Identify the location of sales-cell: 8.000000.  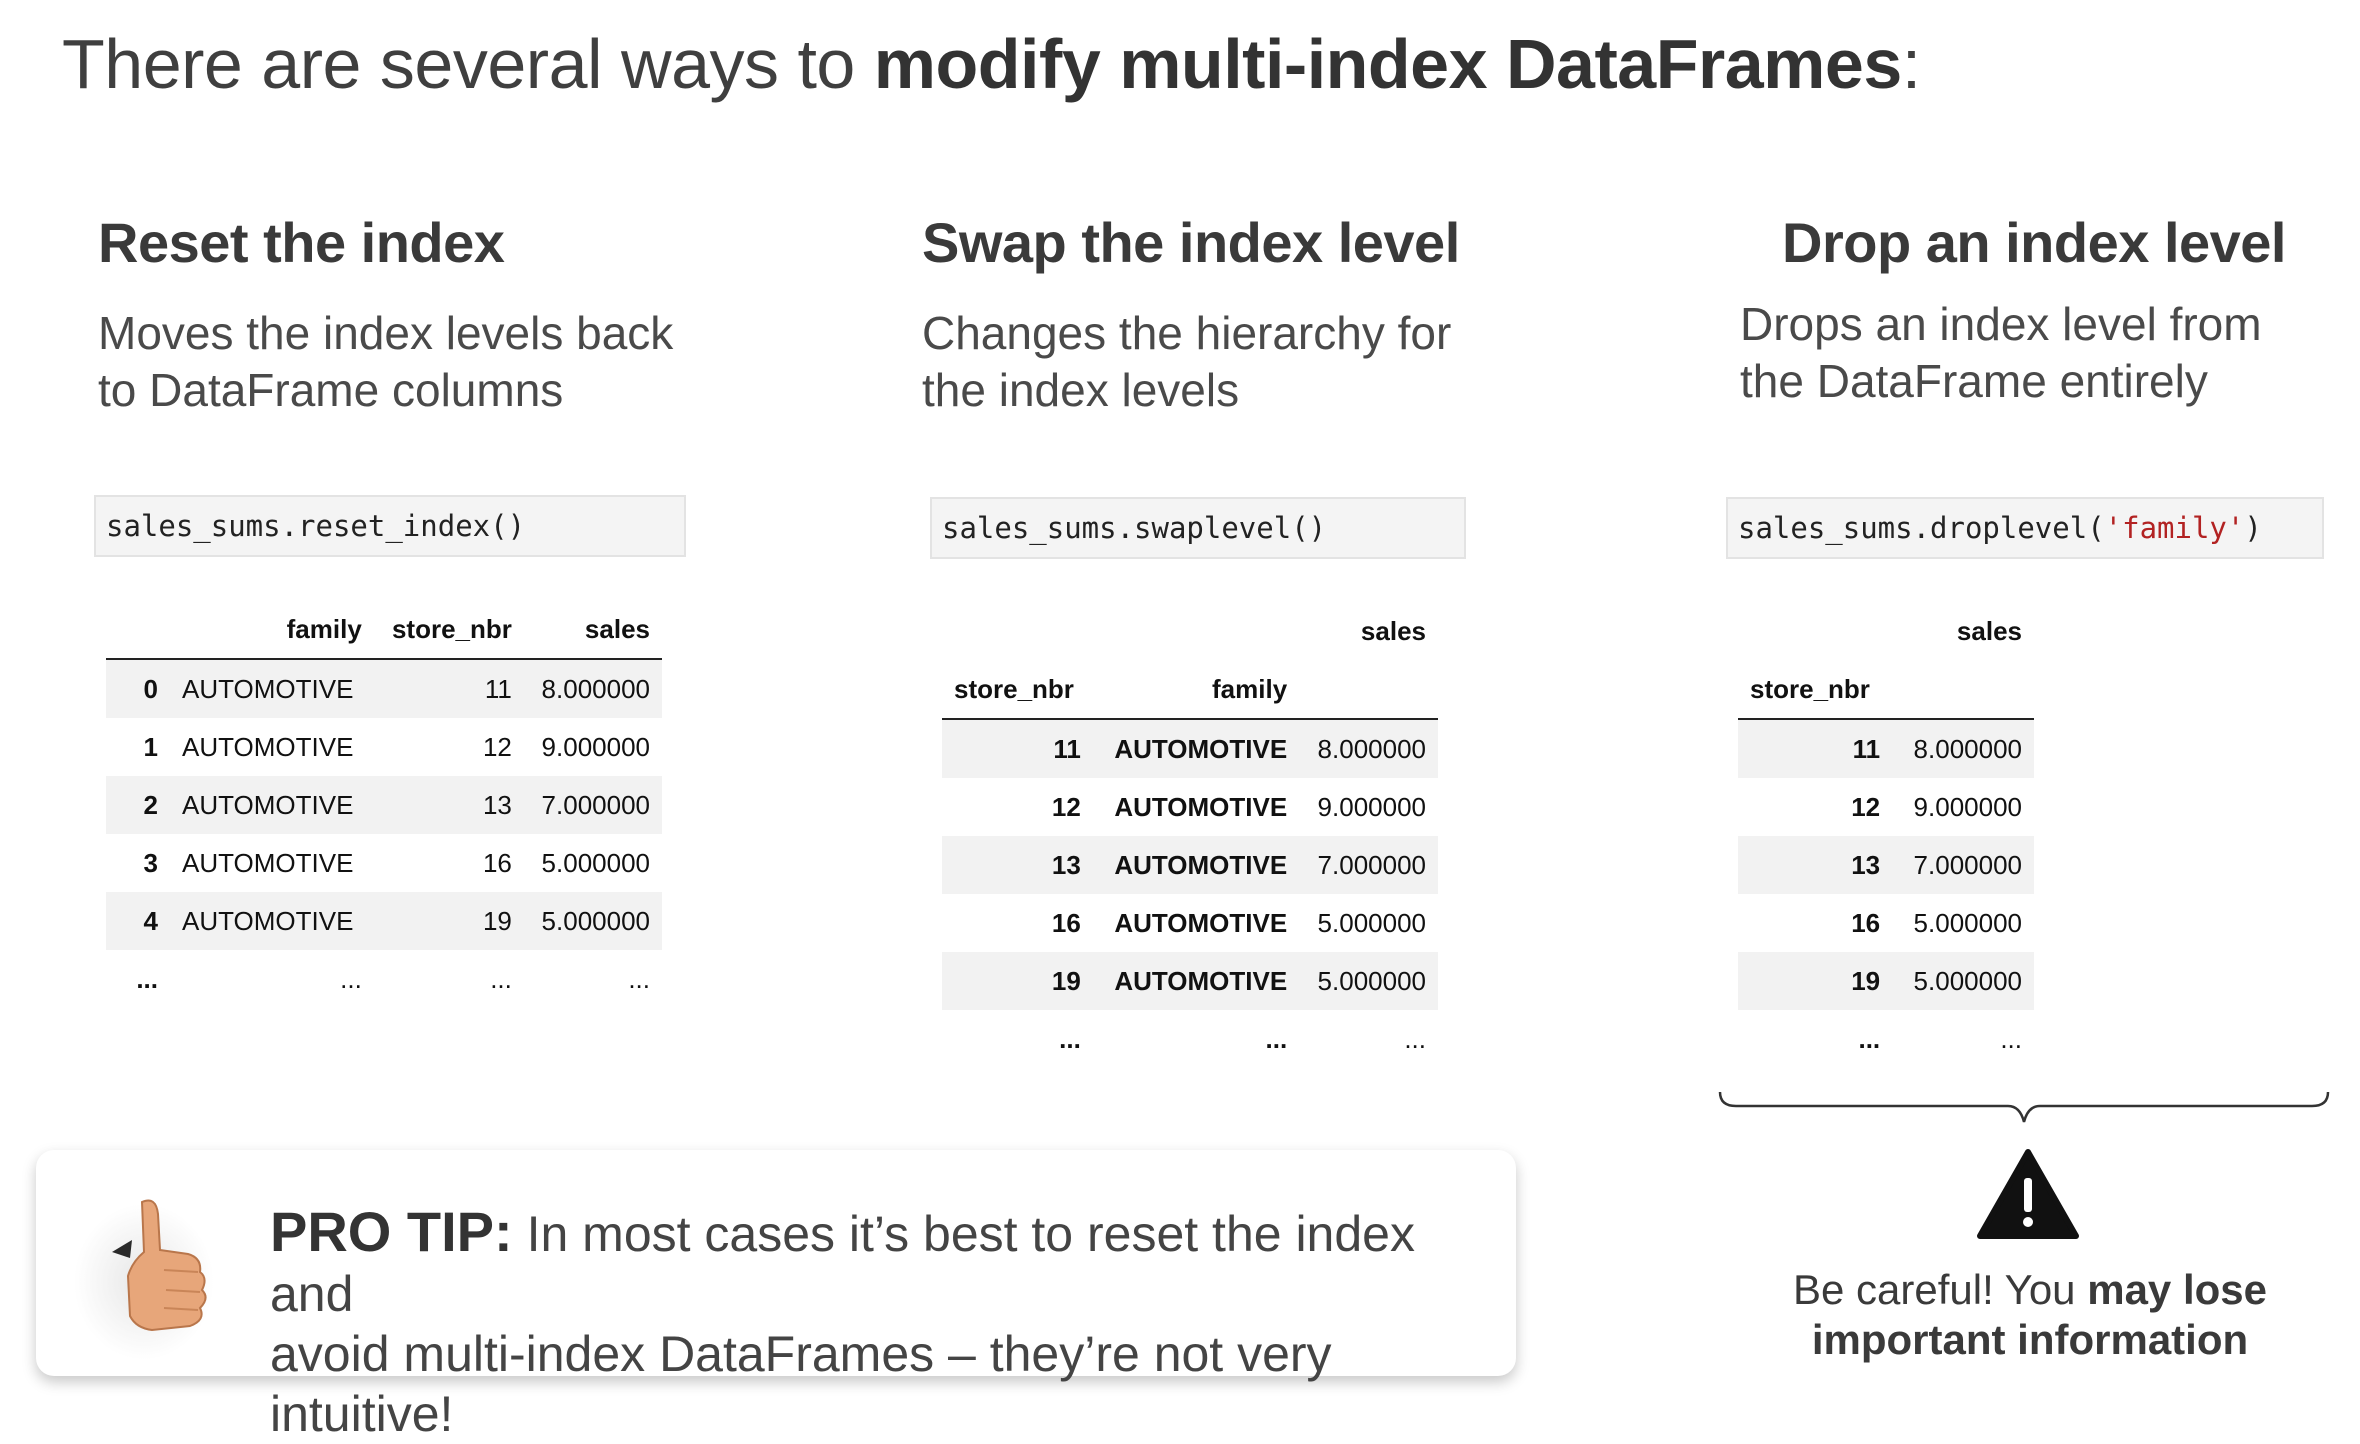
(1368, 748).